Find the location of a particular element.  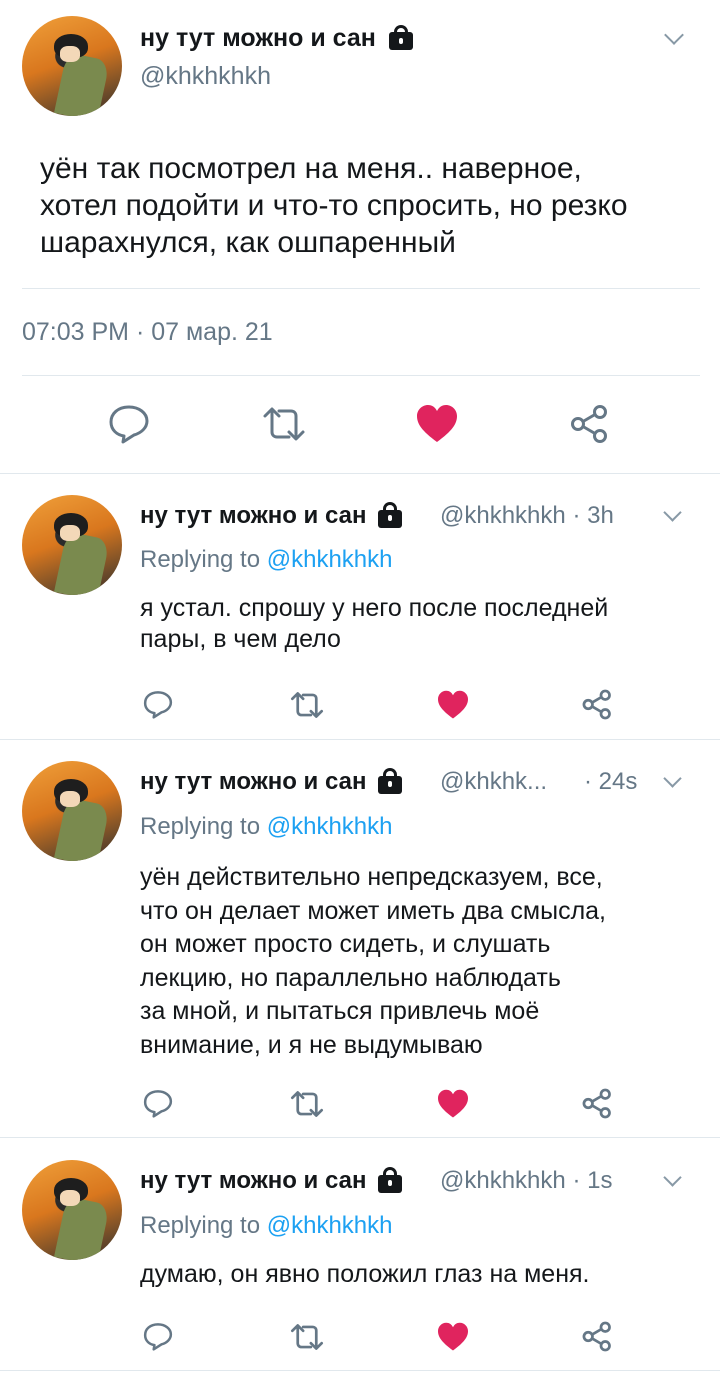

author-handle: @khkhkhkh is located at coordinates (205, 76).